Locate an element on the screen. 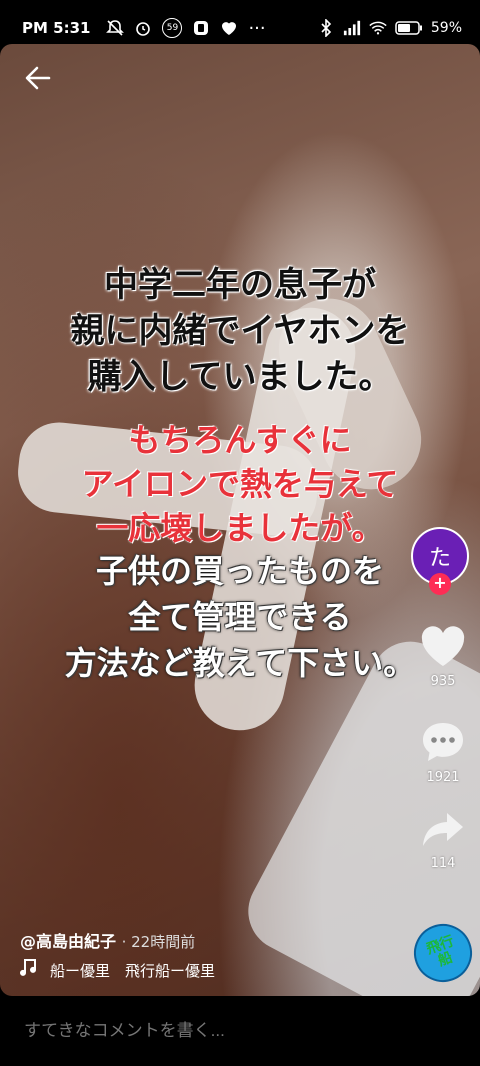 This screenshot has width=480, height=1066. like-button: 935 is located at coordinates (443, 657).